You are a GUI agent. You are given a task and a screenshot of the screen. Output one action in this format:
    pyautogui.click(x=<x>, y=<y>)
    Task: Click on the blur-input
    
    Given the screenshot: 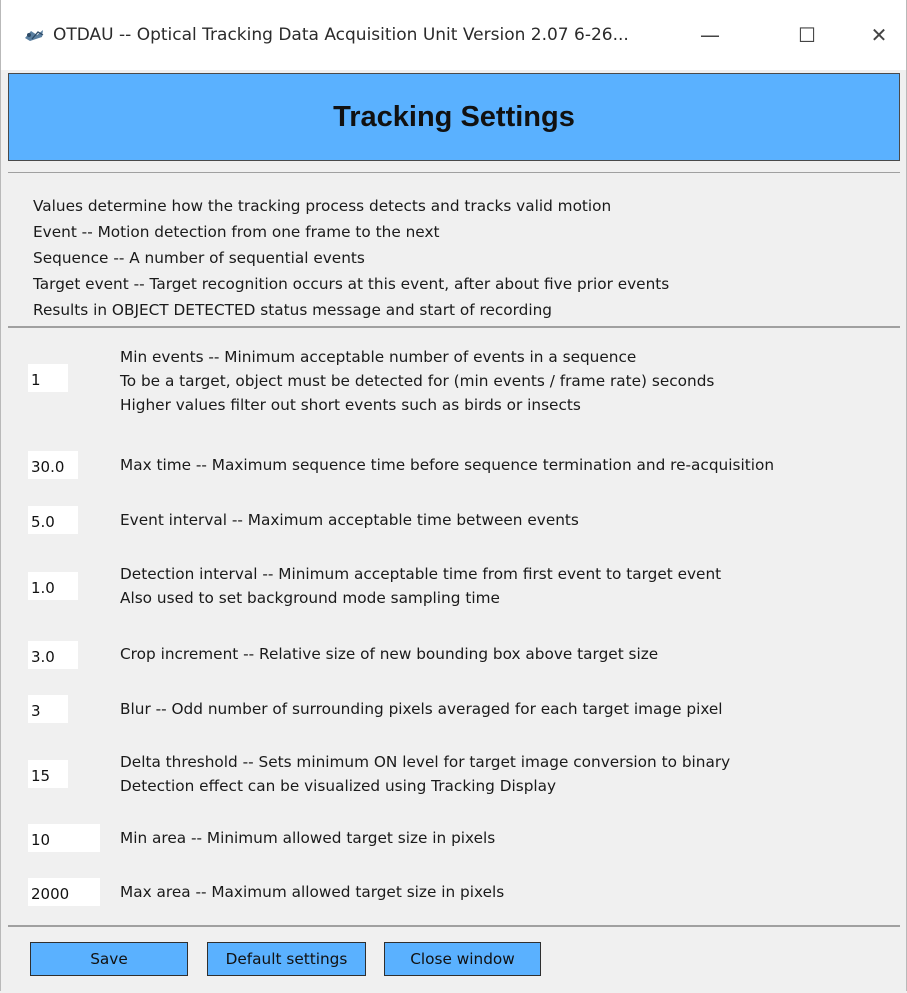 What is the action you would take?
    pyautogui.click(x=48, y=709)
    